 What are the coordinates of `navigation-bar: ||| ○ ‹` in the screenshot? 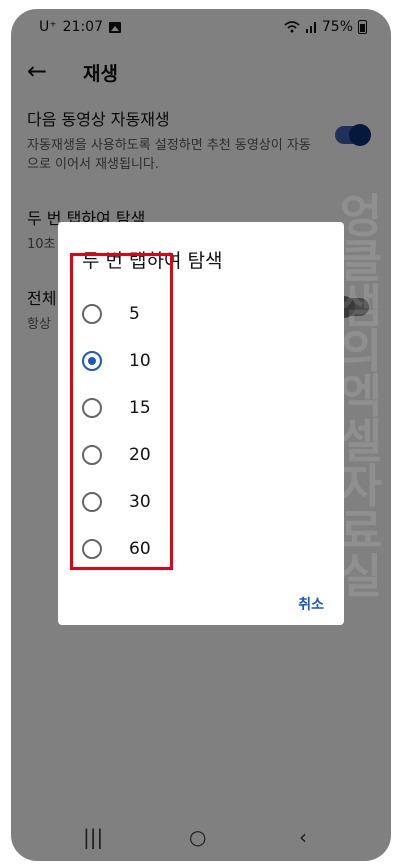 It's located at (201, 839).